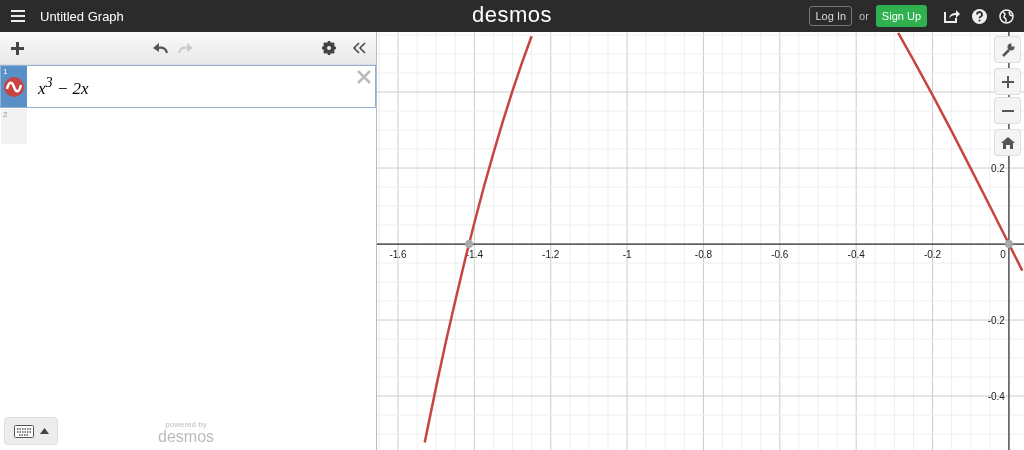  I want to click on tick-label: -1.2, so click(551, 255).